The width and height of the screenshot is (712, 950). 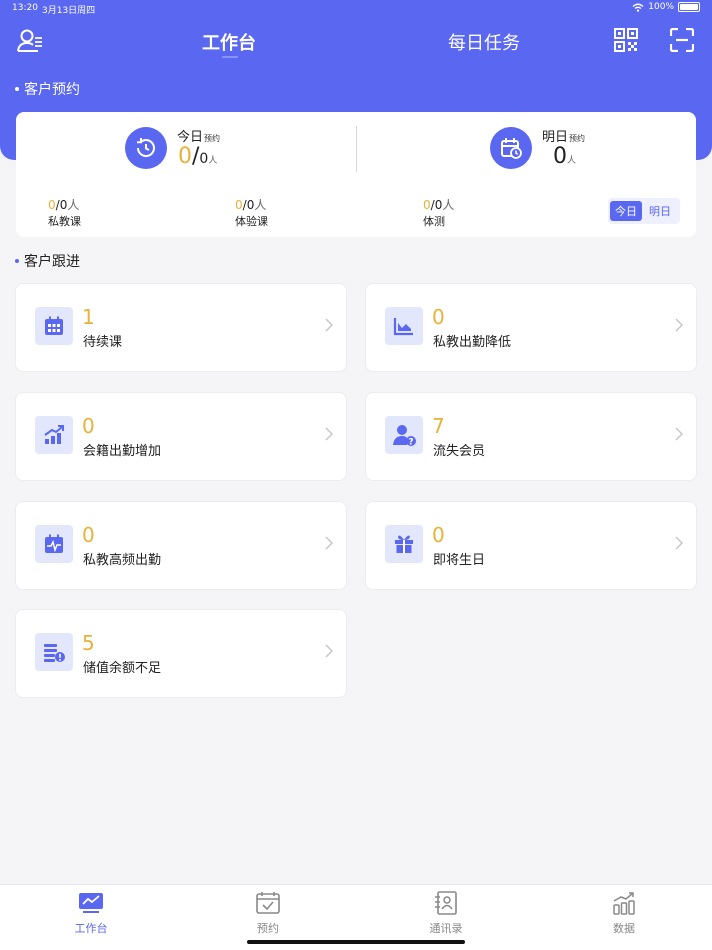 I want to click on tab-active-indicator, so click(x=230, y=57).